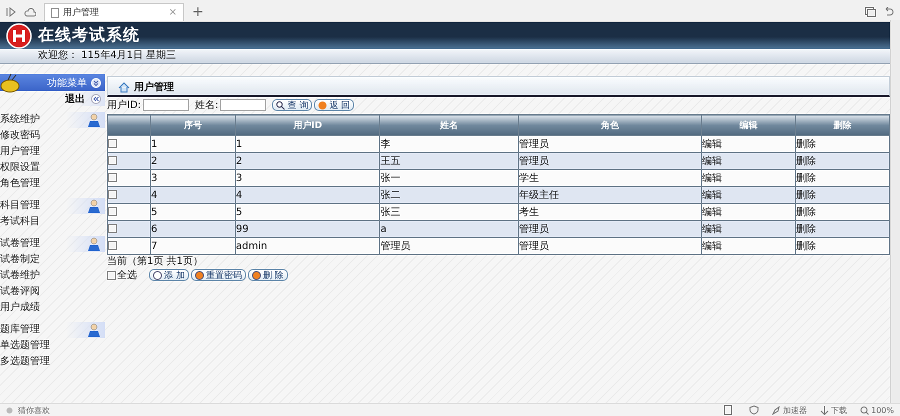 This screenshot has height=416, width=900. Describe the element at coordinates (449, 125) in the screenshot. I see `column-header: 姓名` at that location.